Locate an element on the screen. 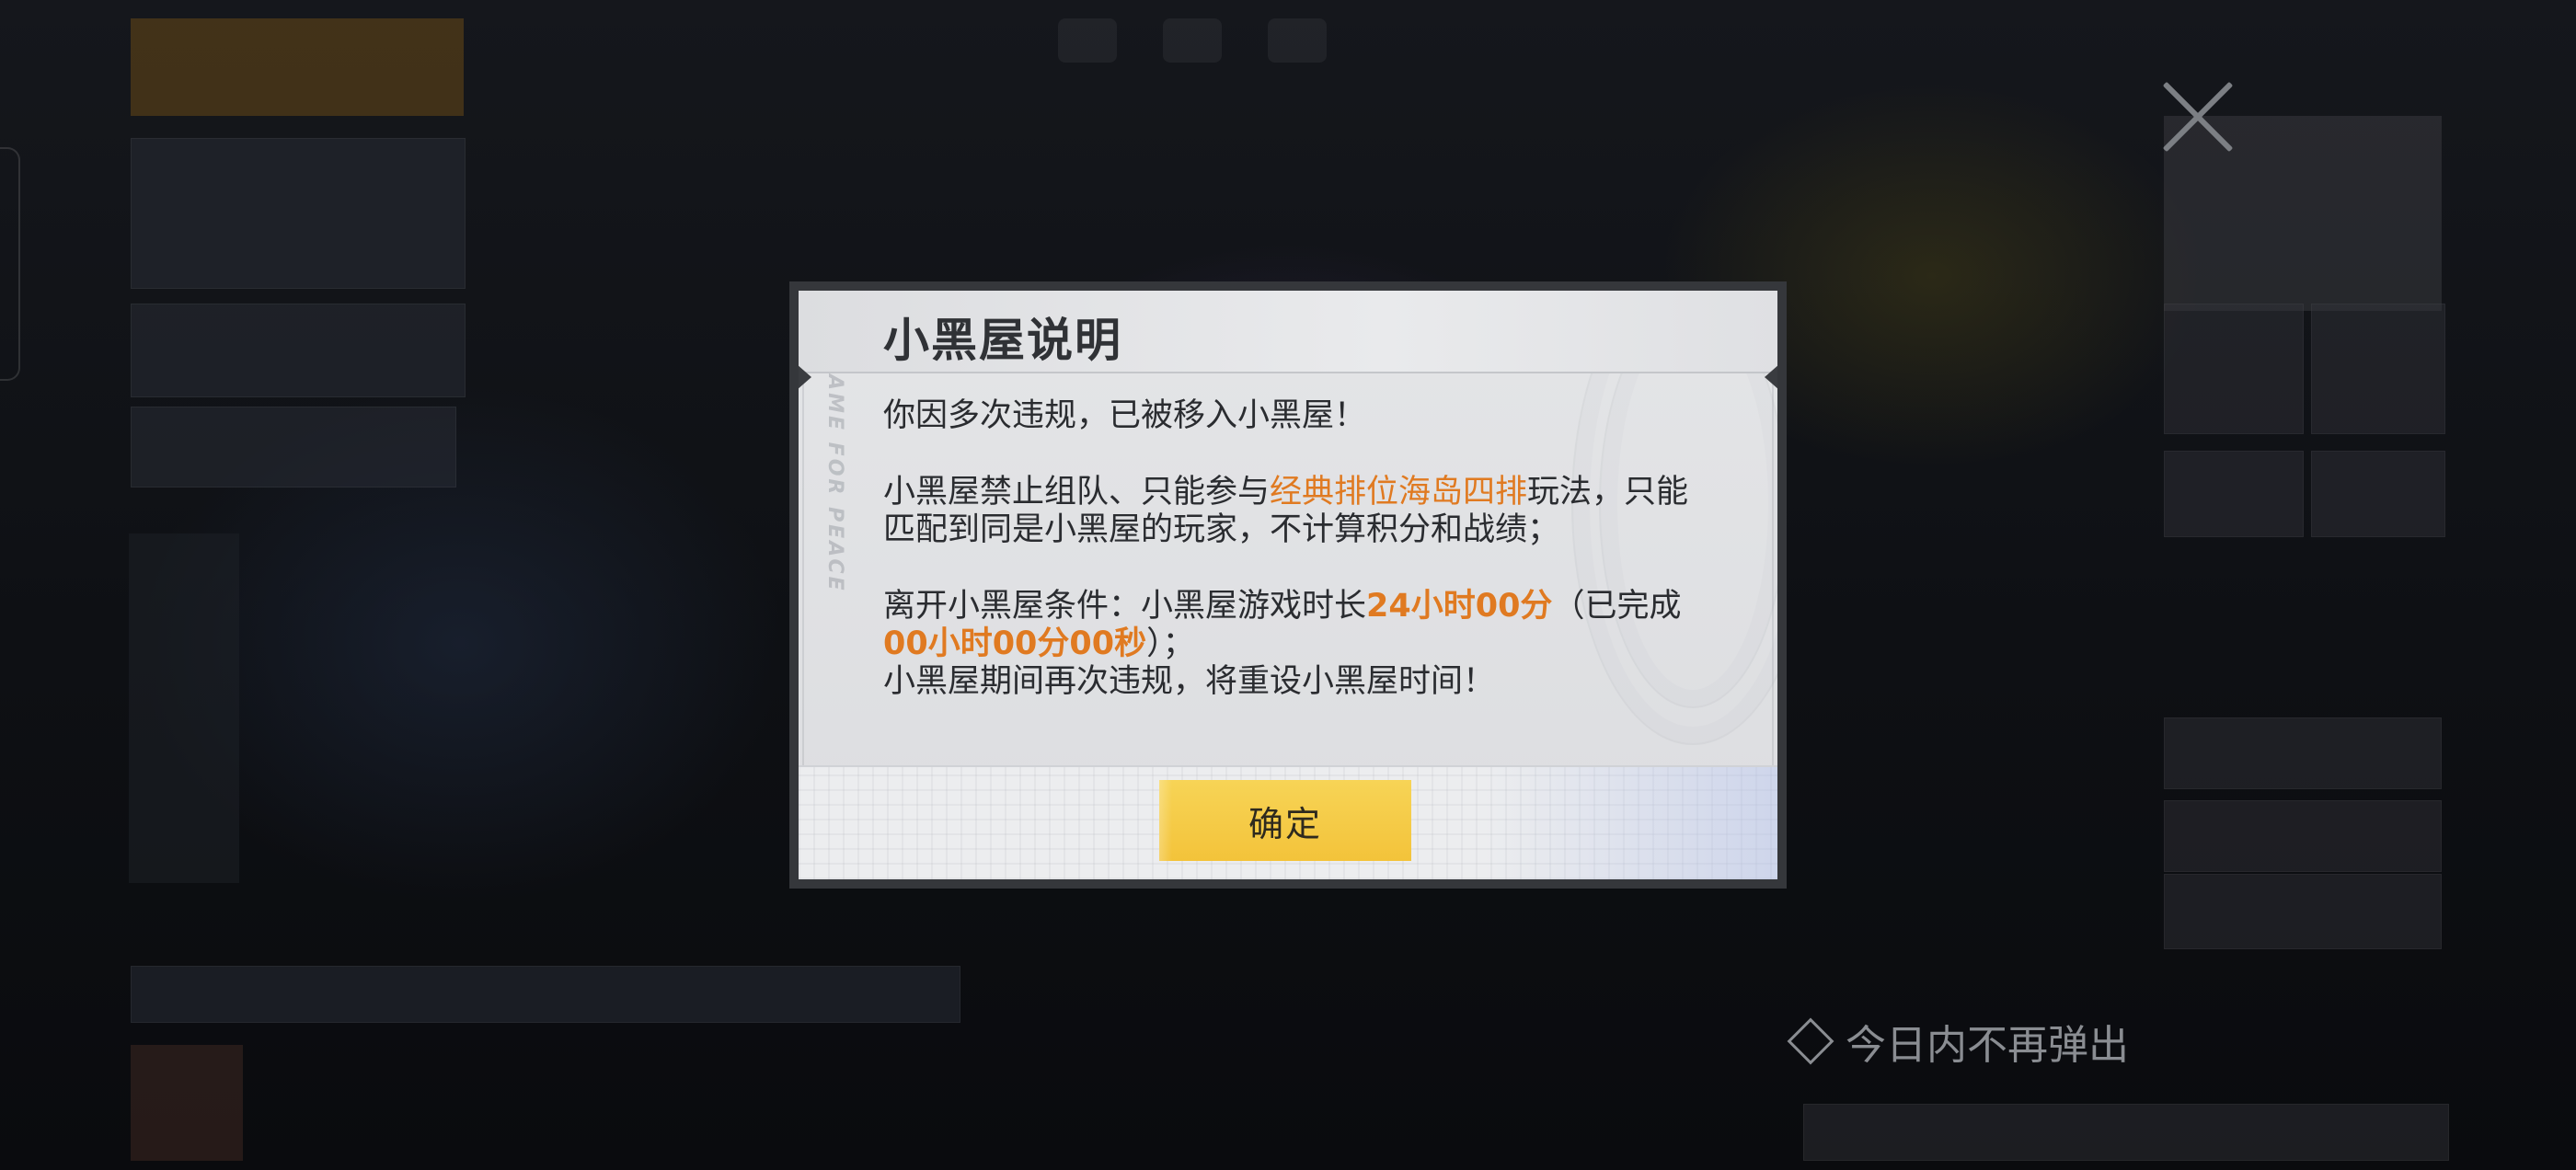  allowed-mode-highlight: 经典排位海岛四排 is located at coordinates (1399, 492).